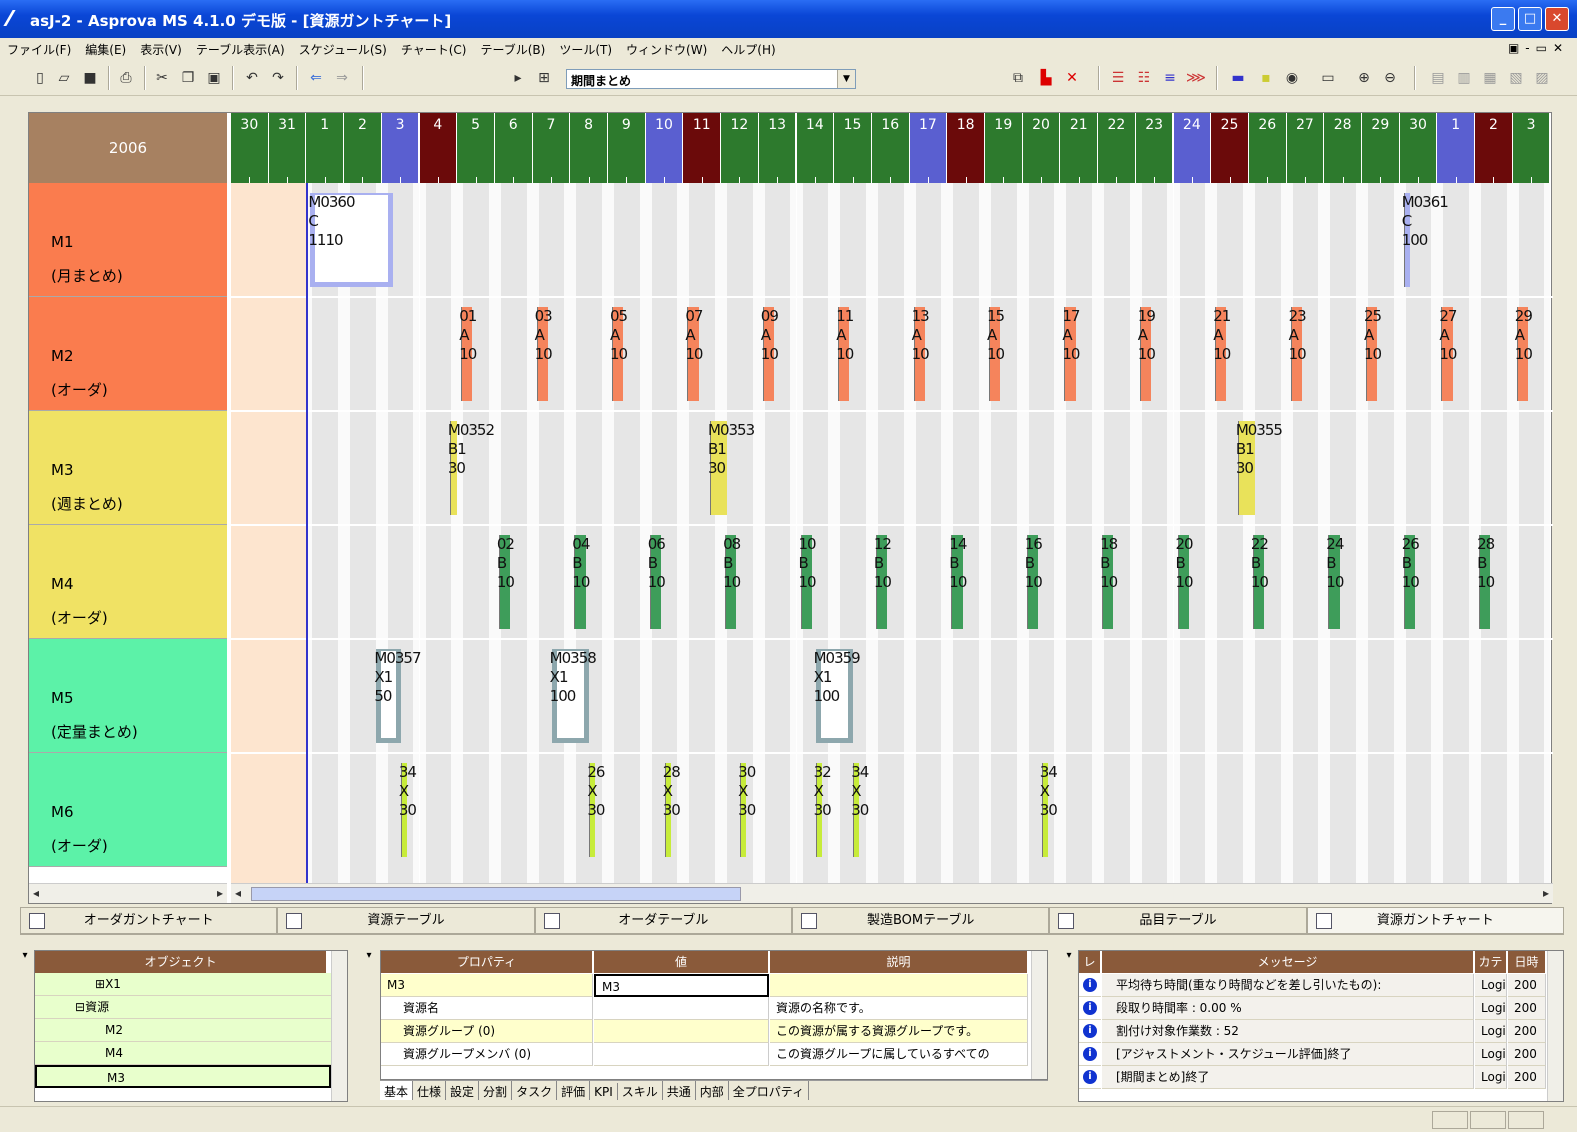 This screenshot has height=1132, width=1577. What do you see at coordinates (1118, 78) in the screenshot?
I see `chart1-icon: ☰` at bounding box center [1118, 78].